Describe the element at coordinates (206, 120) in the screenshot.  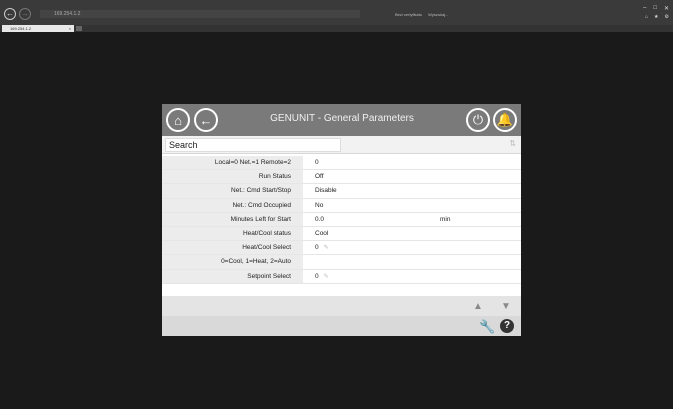
I see `back-arrow-icon: ←` at that location.